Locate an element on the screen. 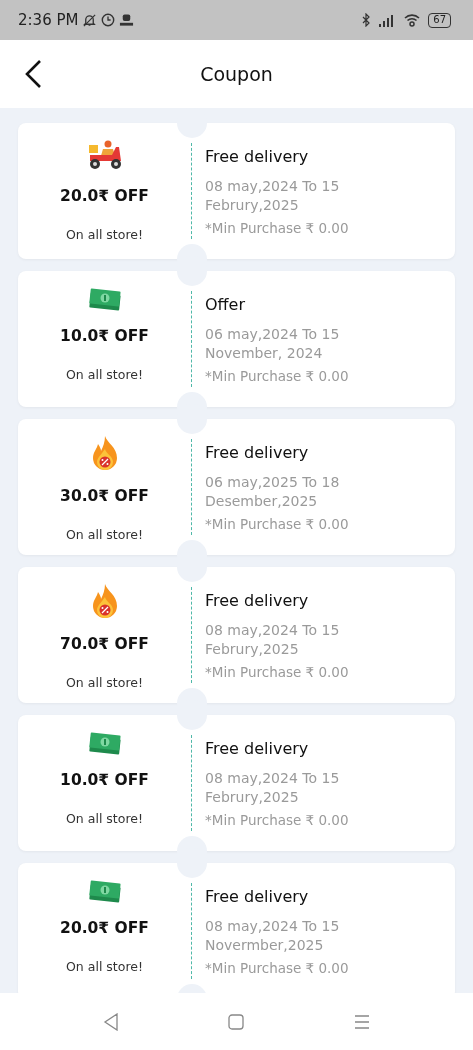 Image resolution: width=473 pixels, height=1050 pixels. page-title: Coupon is located at coordinates (236, 74).